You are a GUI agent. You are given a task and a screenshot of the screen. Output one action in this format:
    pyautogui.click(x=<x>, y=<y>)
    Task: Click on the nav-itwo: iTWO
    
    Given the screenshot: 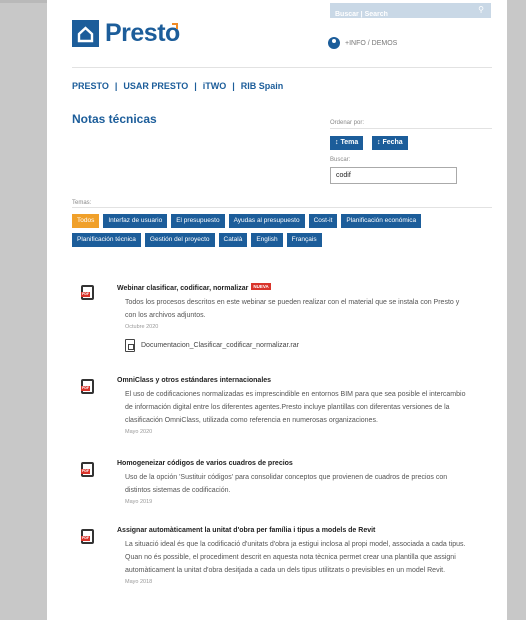 What is the action you would take?
    pyautogui.click(x=215, y=86)
    